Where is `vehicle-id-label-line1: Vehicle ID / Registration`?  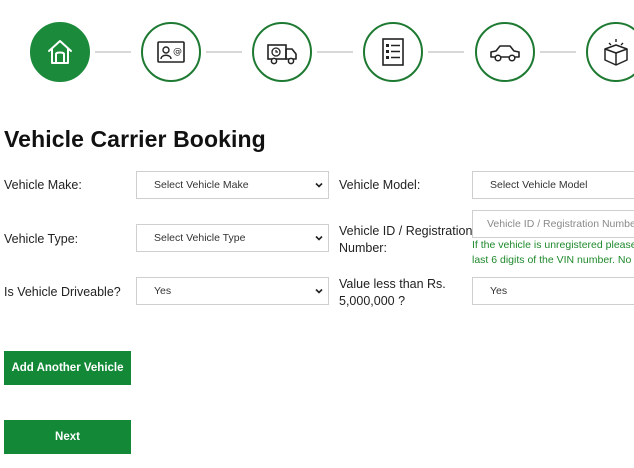 vehicle-id-label-line1: Vehicle ID / Registration is located at coordinates (406, 231).